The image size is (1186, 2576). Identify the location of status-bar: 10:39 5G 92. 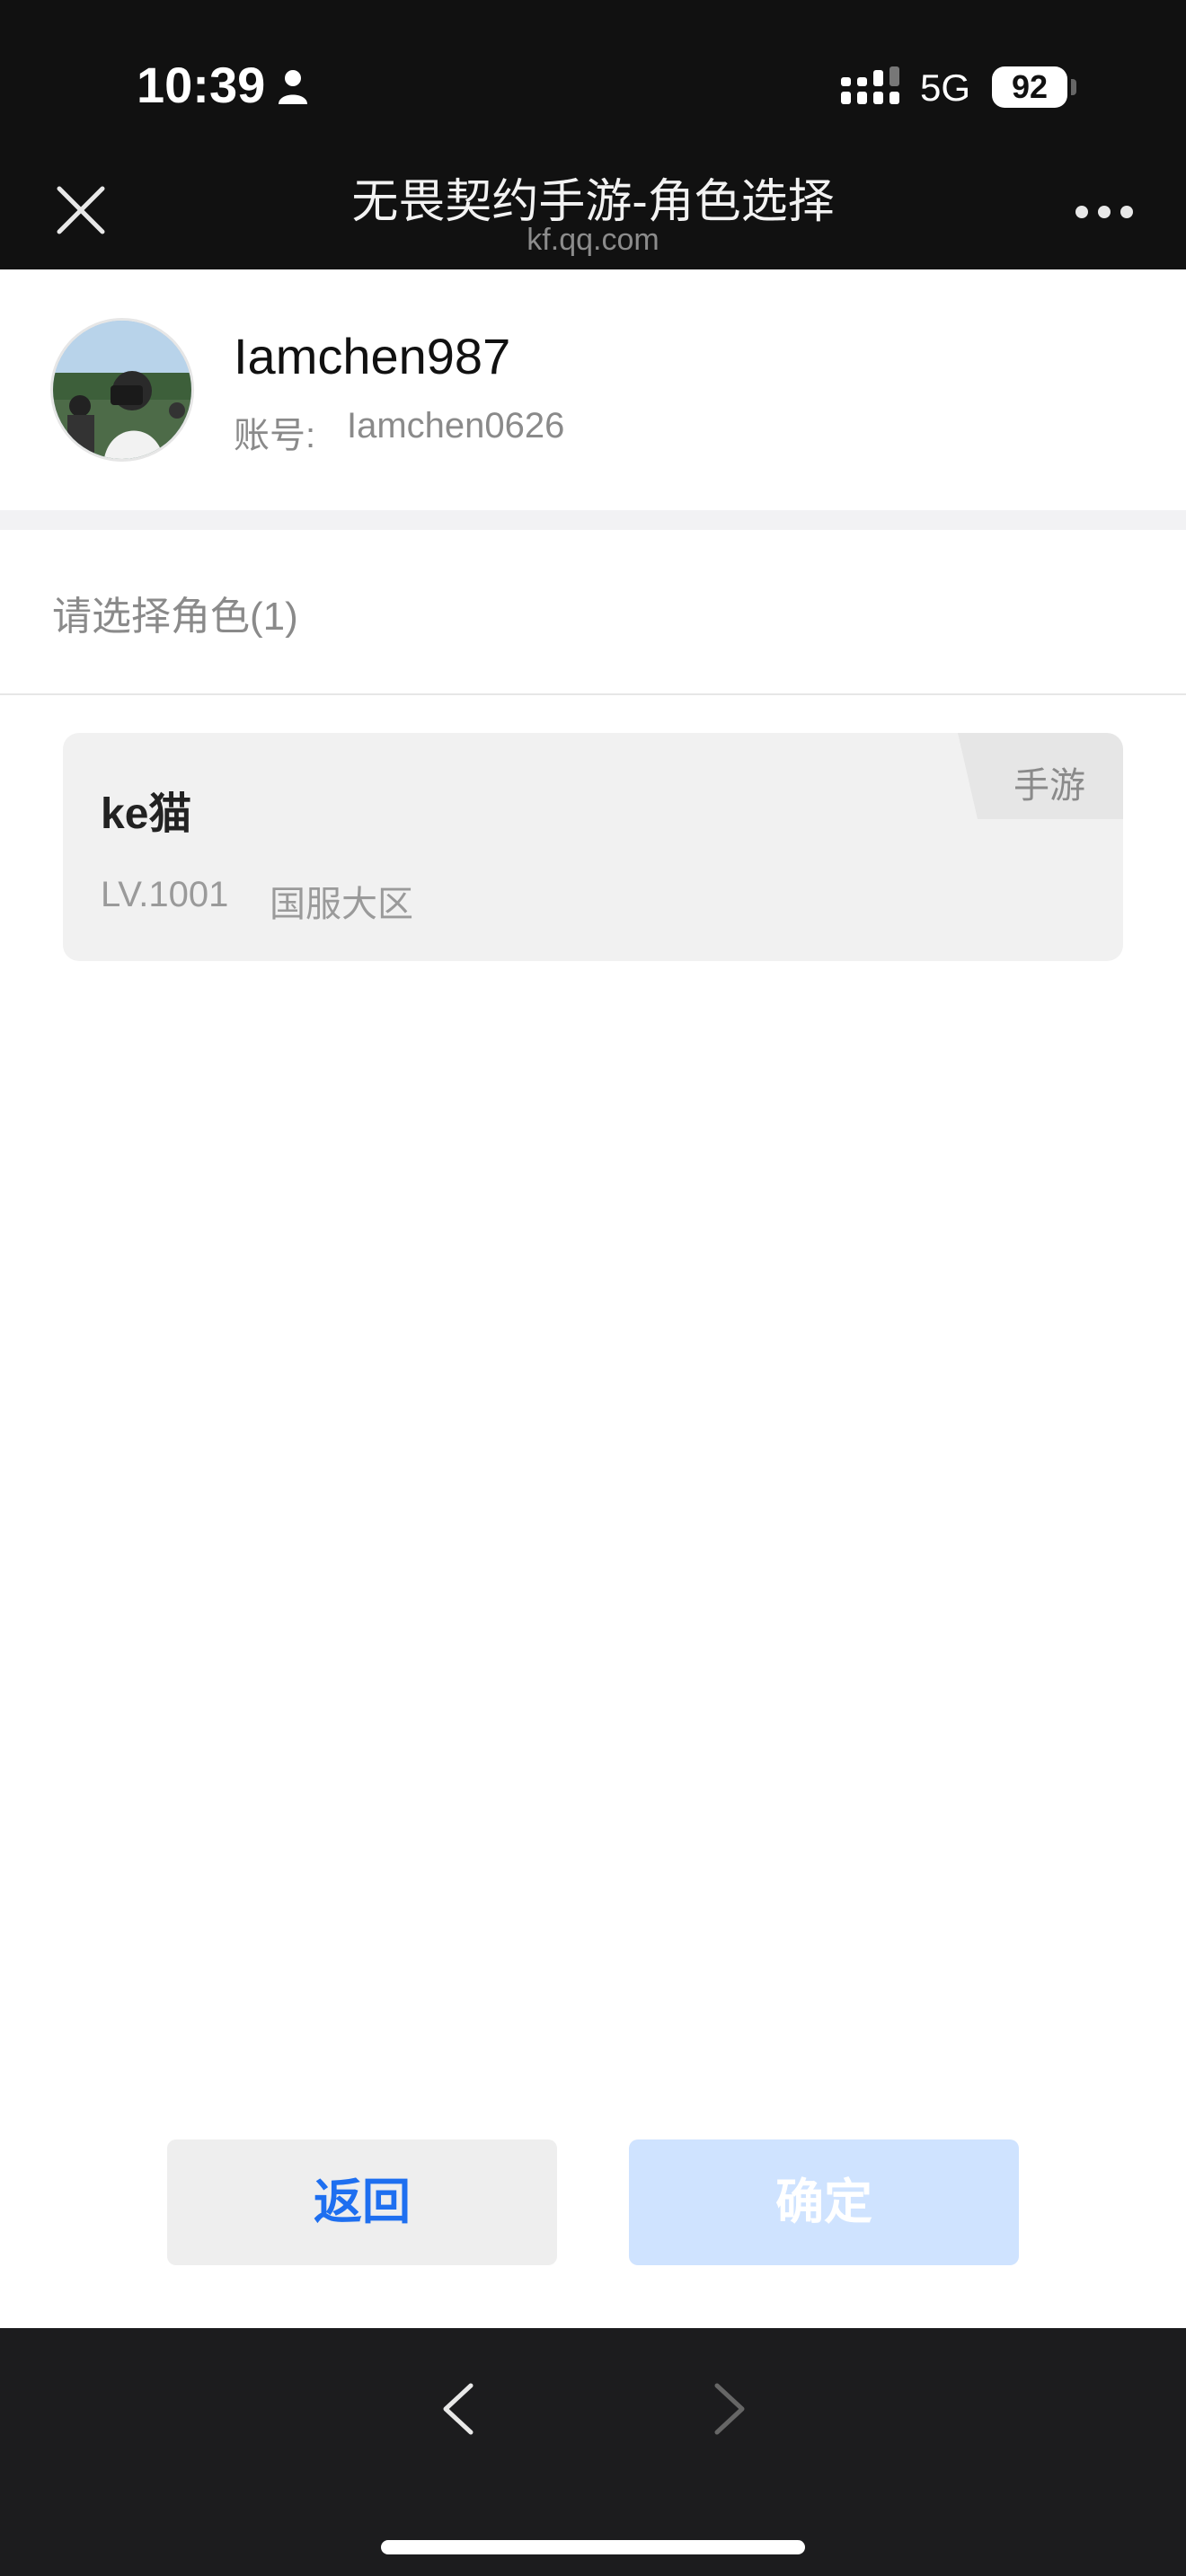
(593, 72).